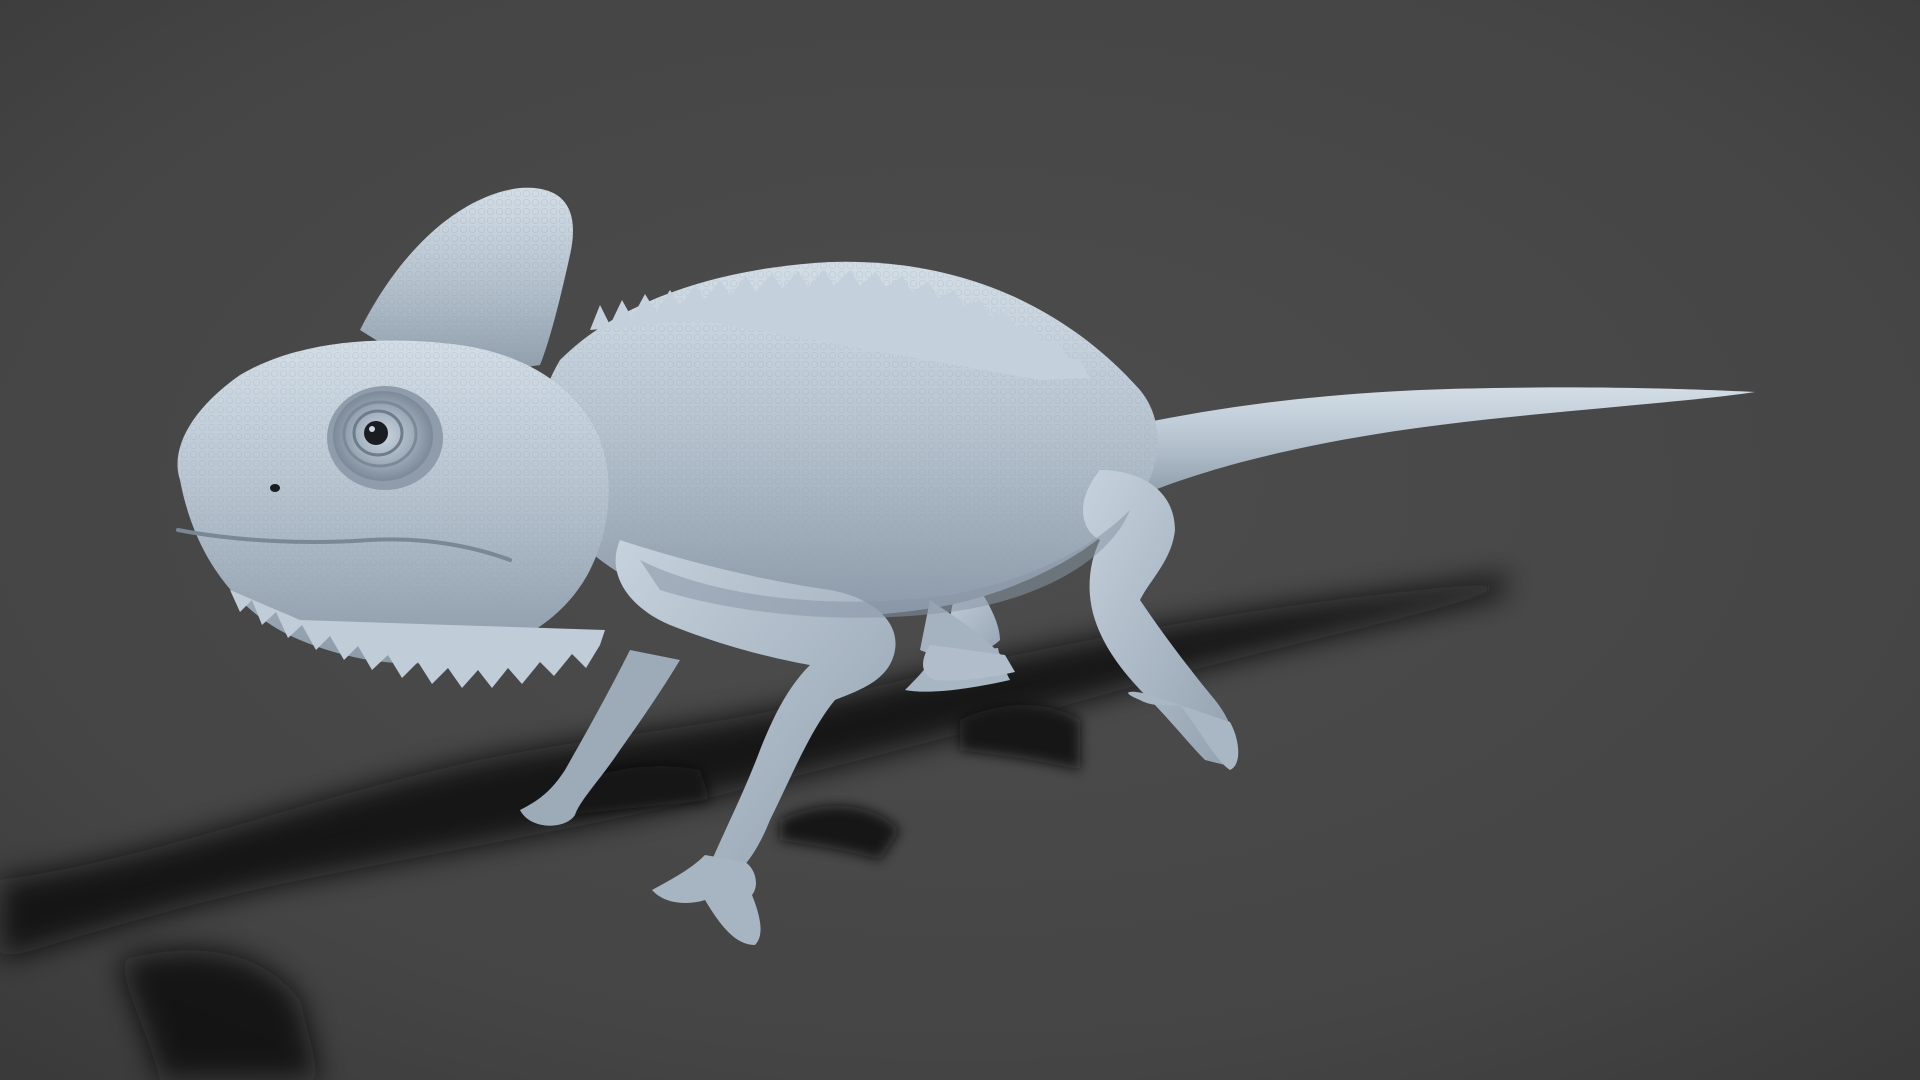 The height and width of the screenshot is (1080, 1920). I want to click on nostril, so click(275, 488).